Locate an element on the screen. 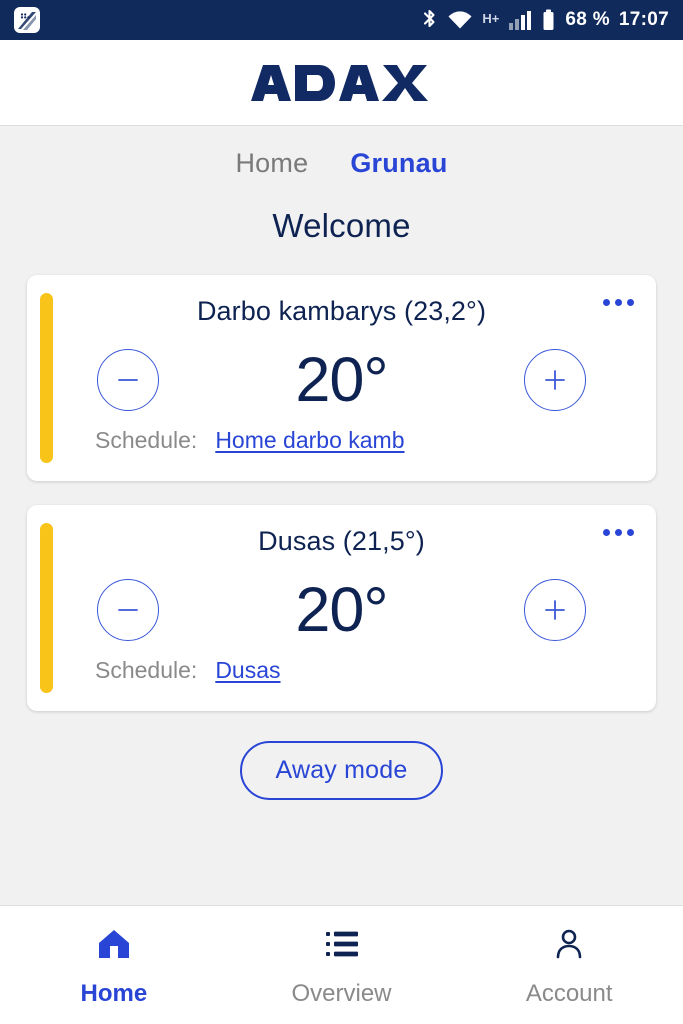  bottom-navigation: Home Overview Account is located at coordinates (341, 964).